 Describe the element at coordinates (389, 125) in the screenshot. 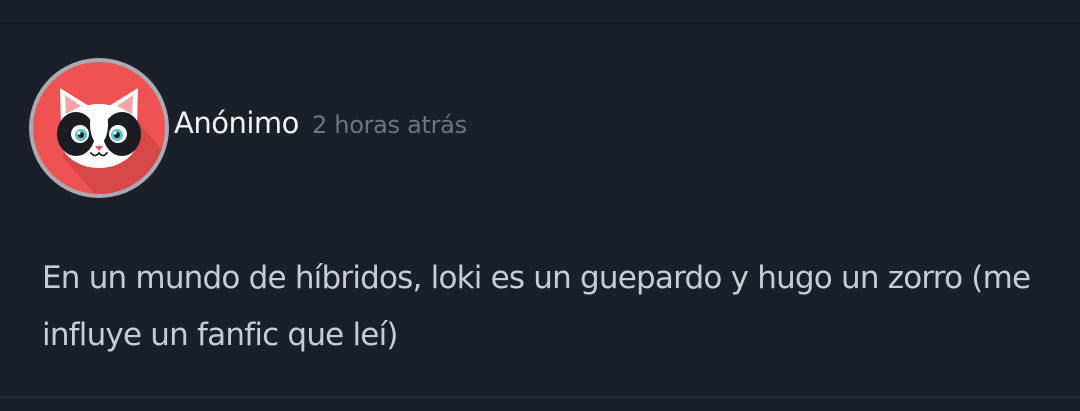

I see `timestamp: 2 horas atrás` at that location.